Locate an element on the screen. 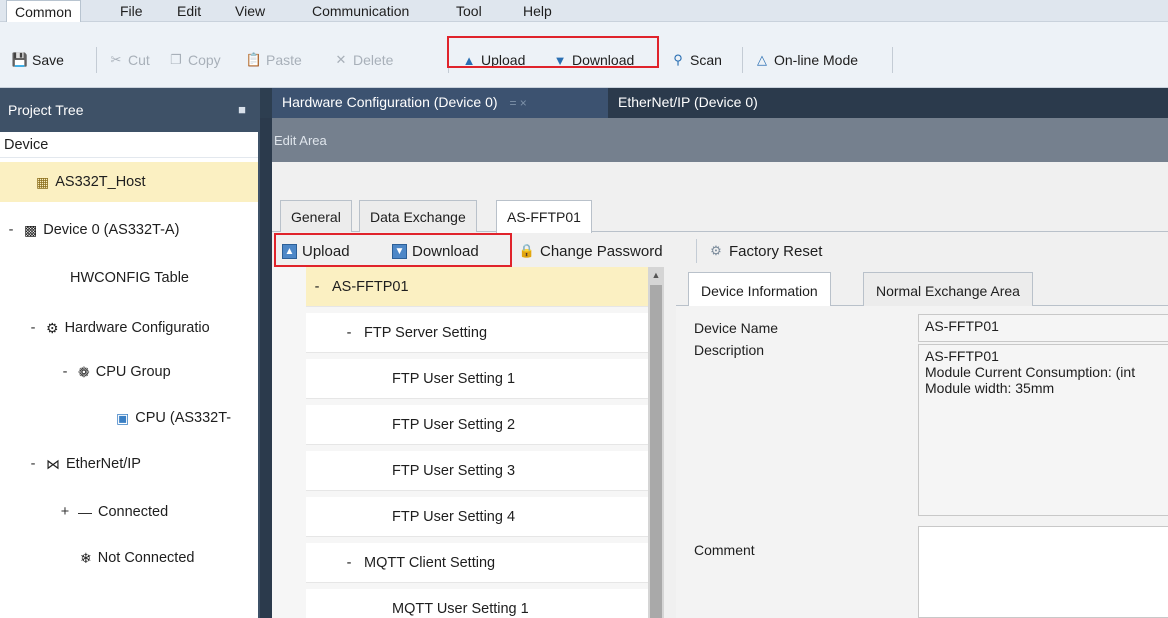 This screenshot has width=1168, height=618. download-icon: ▼ is located at coordinates (560, 60).